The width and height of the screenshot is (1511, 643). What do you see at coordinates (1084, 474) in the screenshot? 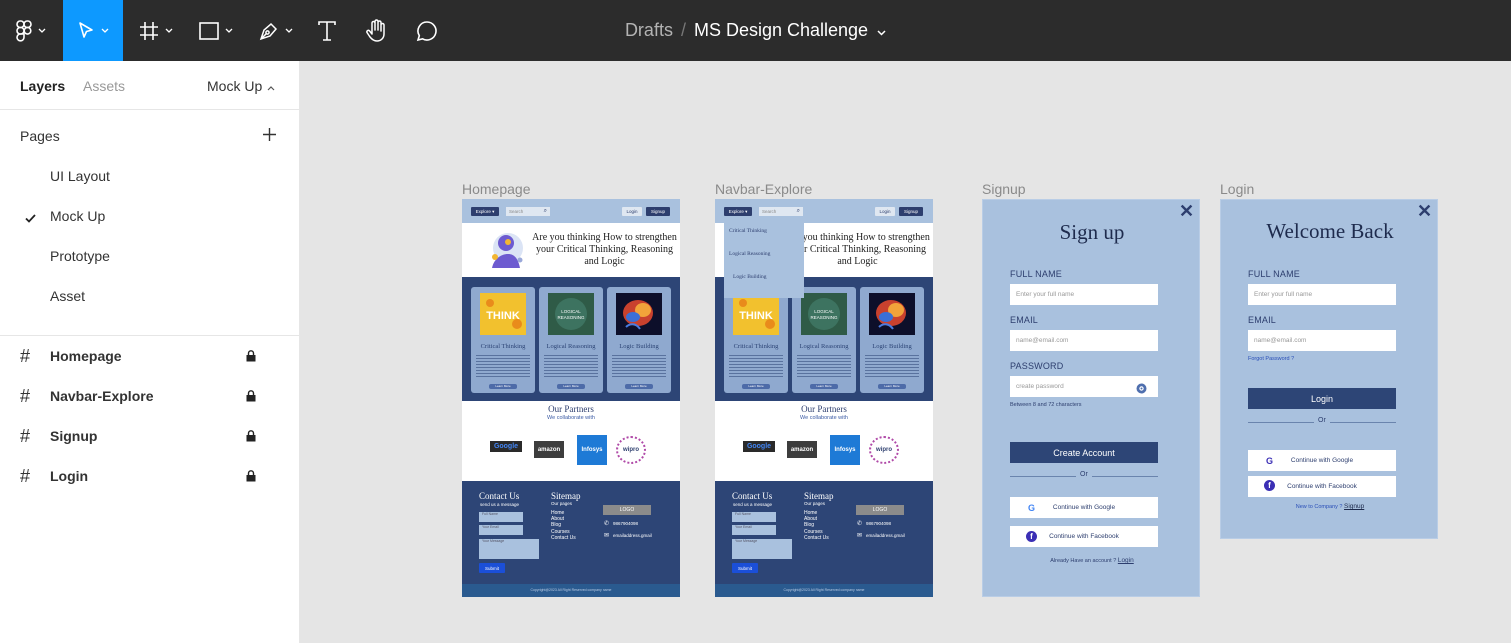
I see `or-label: Or` at bounding box center [1084, 474].